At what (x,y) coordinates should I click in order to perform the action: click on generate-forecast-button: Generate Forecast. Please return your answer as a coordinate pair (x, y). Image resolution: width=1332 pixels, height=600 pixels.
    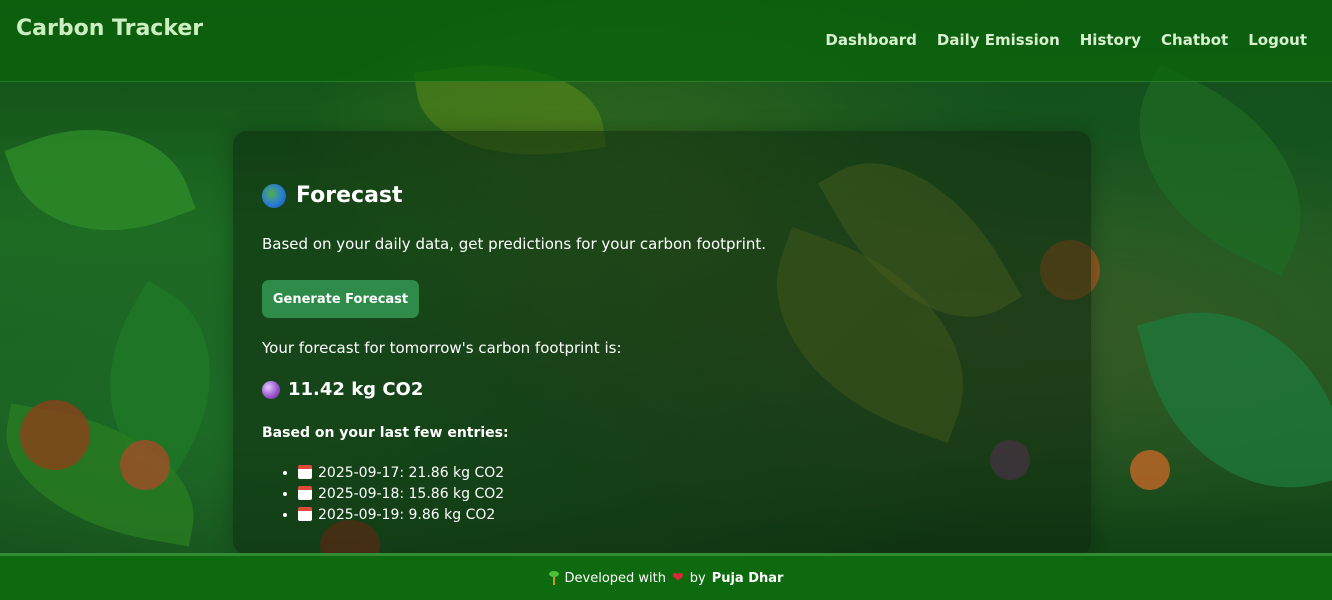
    Looking at the image, I should click on (340, 299).